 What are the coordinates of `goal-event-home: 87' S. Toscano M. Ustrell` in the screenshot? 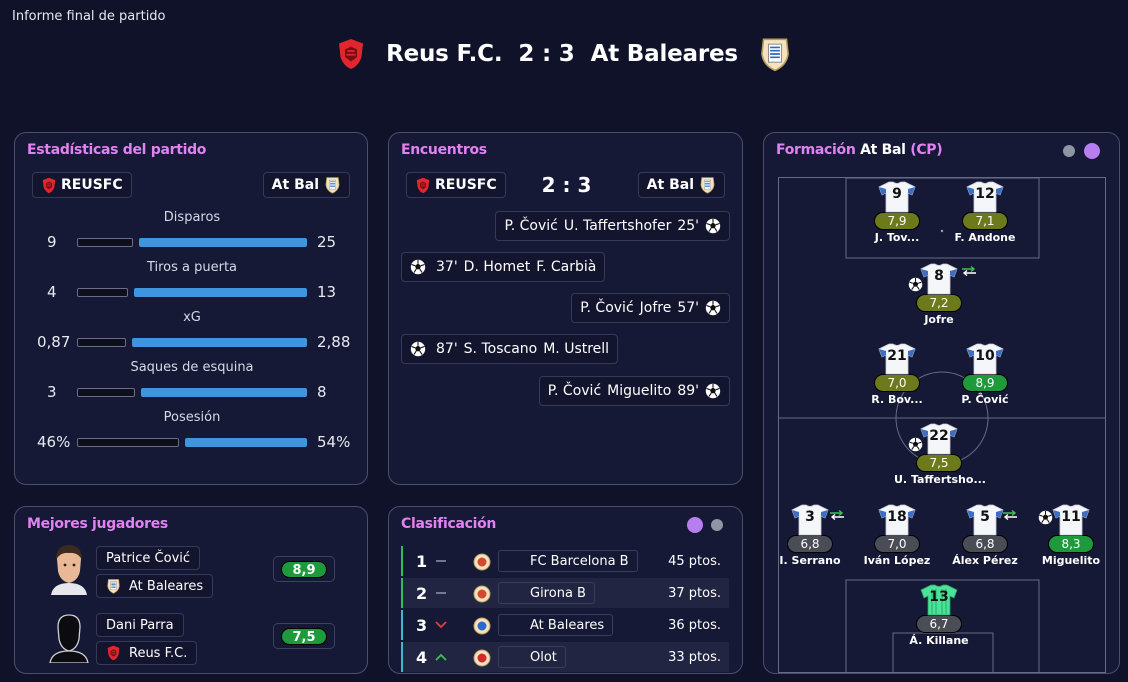 It's located at (510, 349).